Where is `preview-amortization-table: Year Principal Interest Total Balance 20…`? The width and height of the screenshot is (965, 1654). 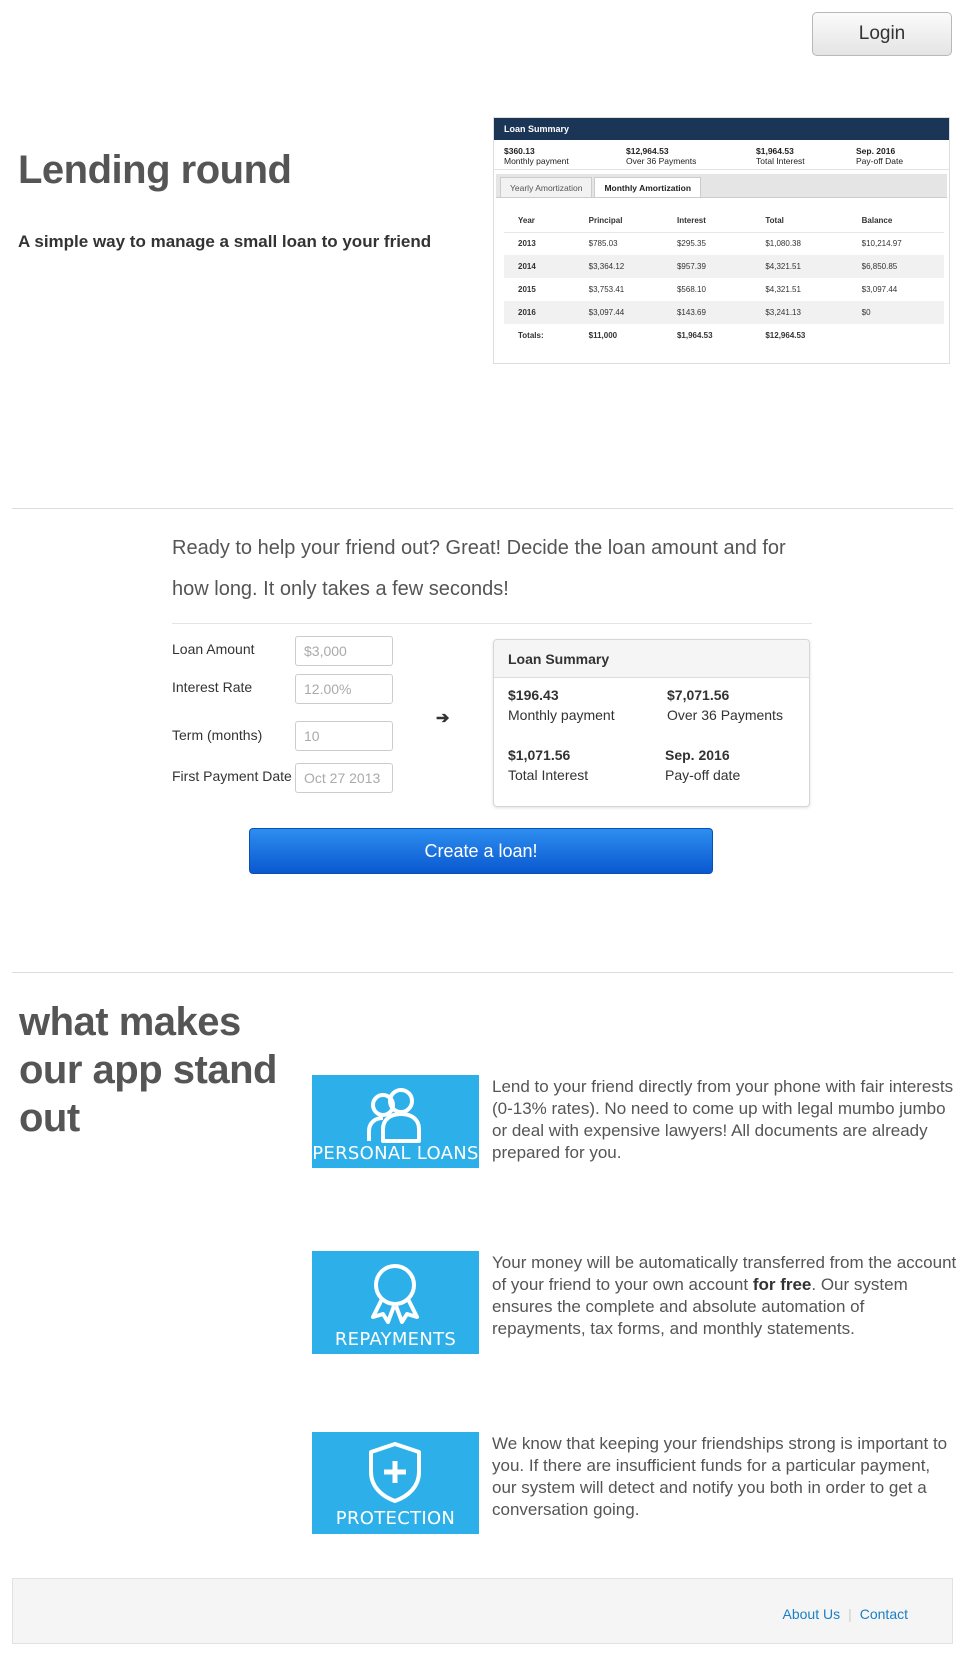
preview-amortization-table: Year Principal Interest Total Balance 20… is located at coordinates (724, 278).